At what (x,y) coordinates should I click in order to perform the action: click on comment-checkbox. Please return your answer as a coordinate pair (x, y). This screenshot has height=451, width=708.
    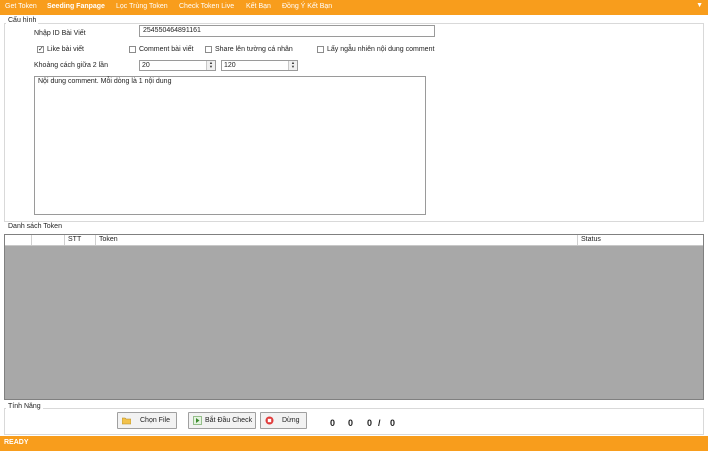
    Looking at the image, I should click on (132, 49).